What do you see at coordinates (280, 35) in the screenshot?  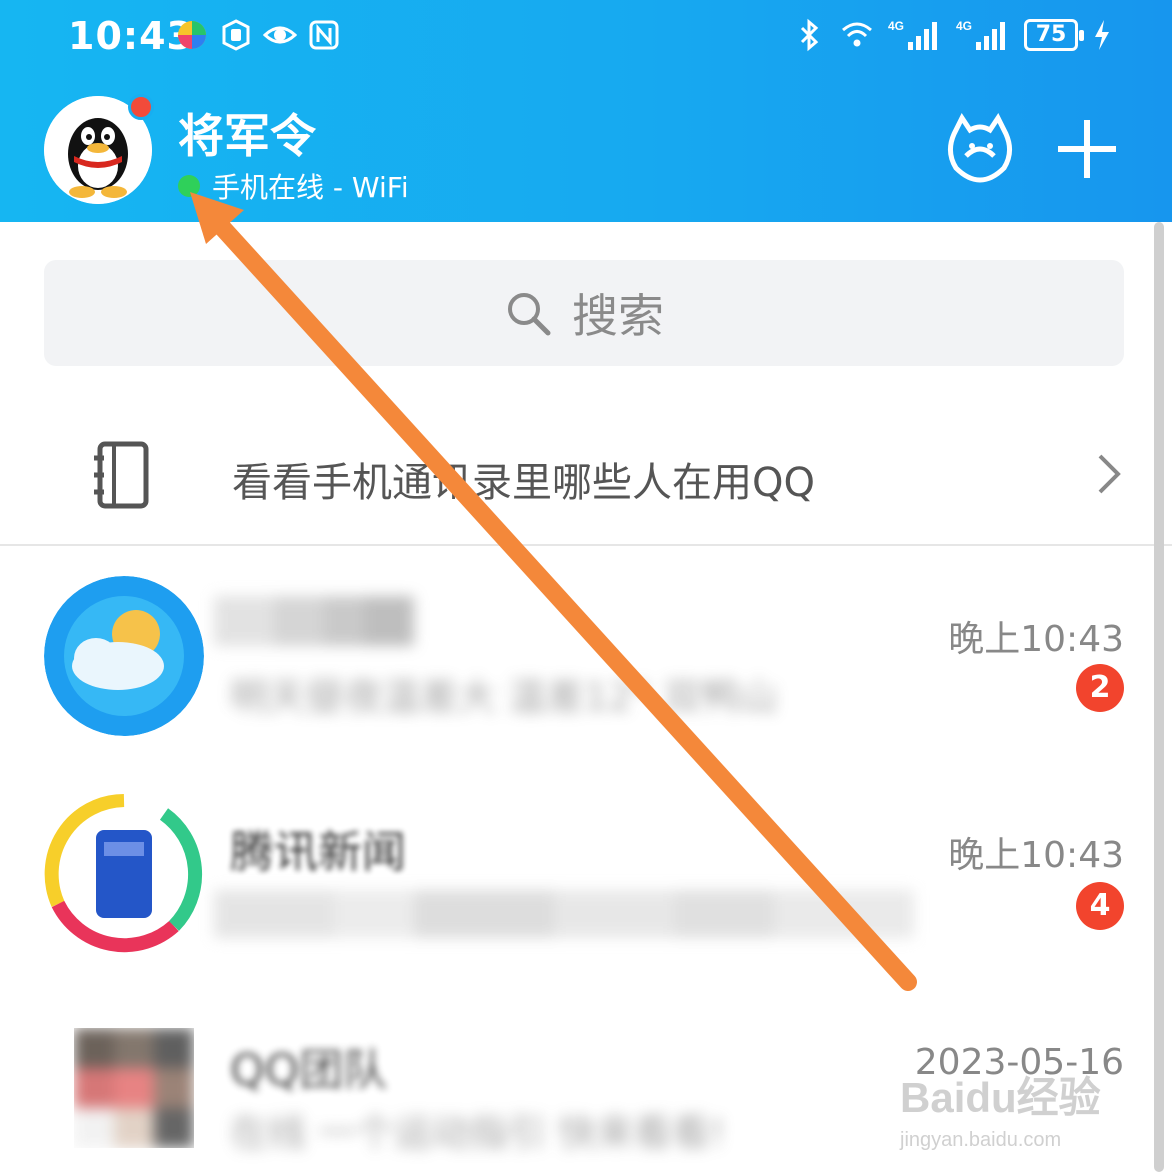 I see `eye-icon` at bounding box center [280, 35].